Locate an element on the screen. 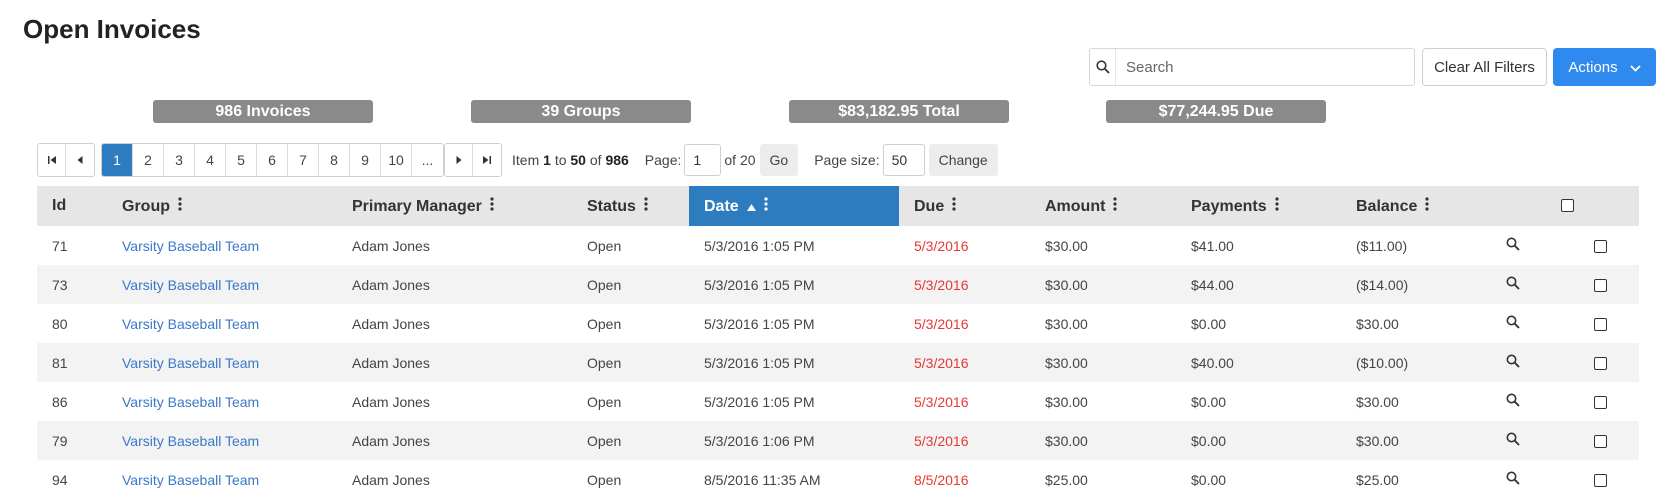  page-button: 1 is located at coordinates (117, 160).